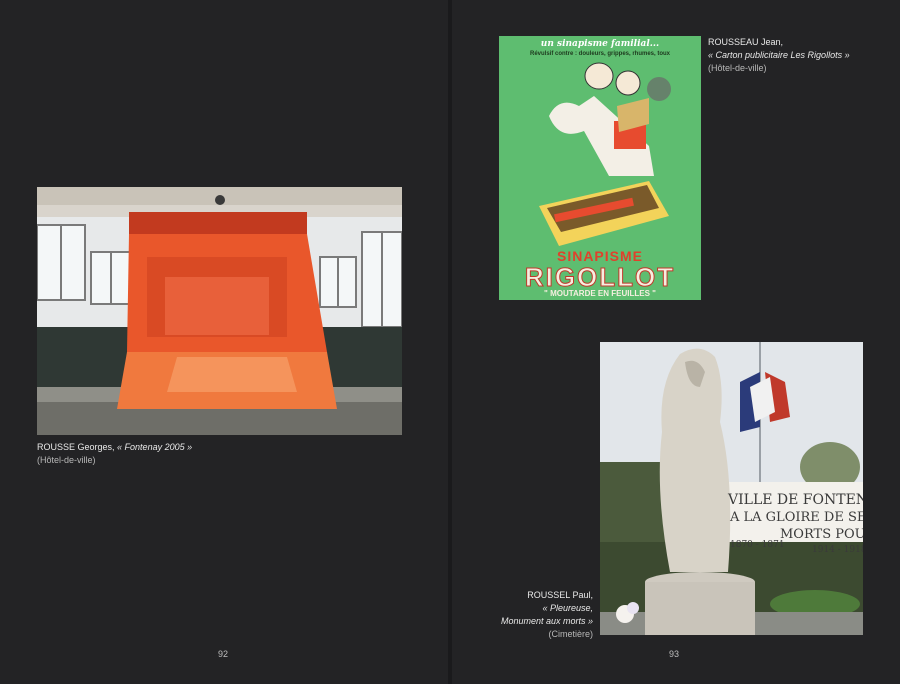 The image size is (900, 684). I want to click on inscription-line2: A LA GLOIRE DE SE, so click(796, 517).